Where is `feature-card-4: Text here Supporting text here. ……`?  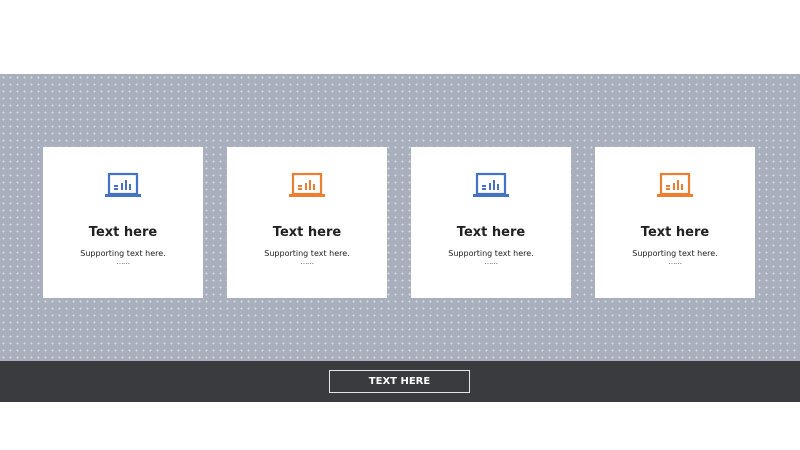 feature-card-4: Text here Supporting text here. …… is located at coordinates (675, 222).